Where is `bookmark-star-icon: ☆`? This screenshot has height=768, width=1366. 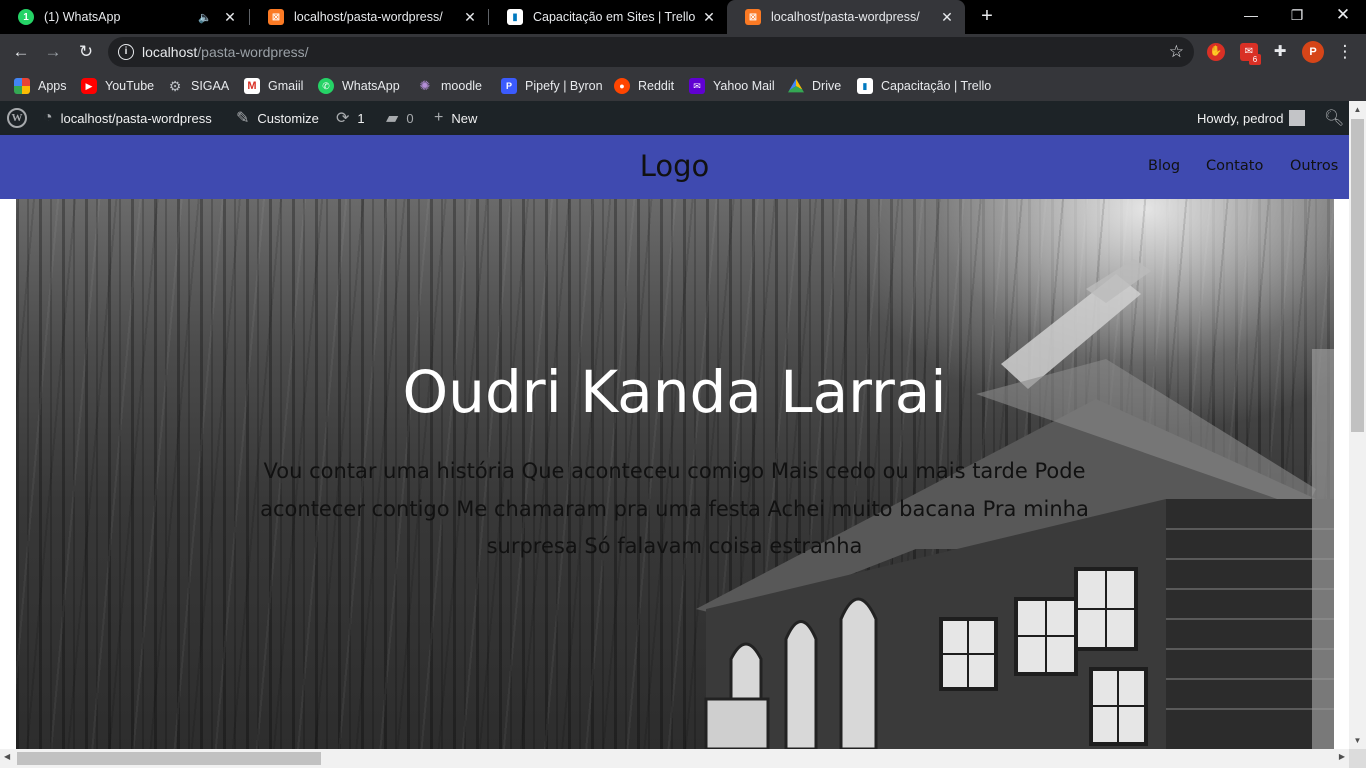
bookmark-star-icon: ☆ is located at coordinates (1176, 52).